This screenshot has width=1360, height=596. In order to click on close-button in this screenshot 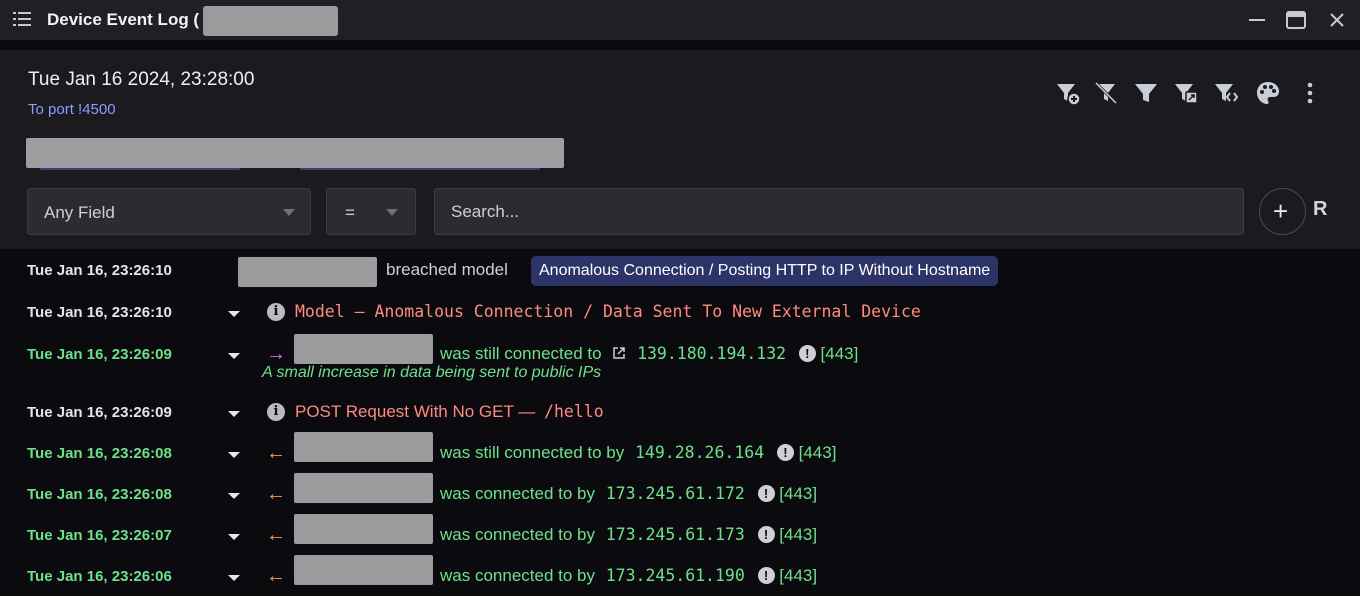, I will do `click(1337, 20)`.